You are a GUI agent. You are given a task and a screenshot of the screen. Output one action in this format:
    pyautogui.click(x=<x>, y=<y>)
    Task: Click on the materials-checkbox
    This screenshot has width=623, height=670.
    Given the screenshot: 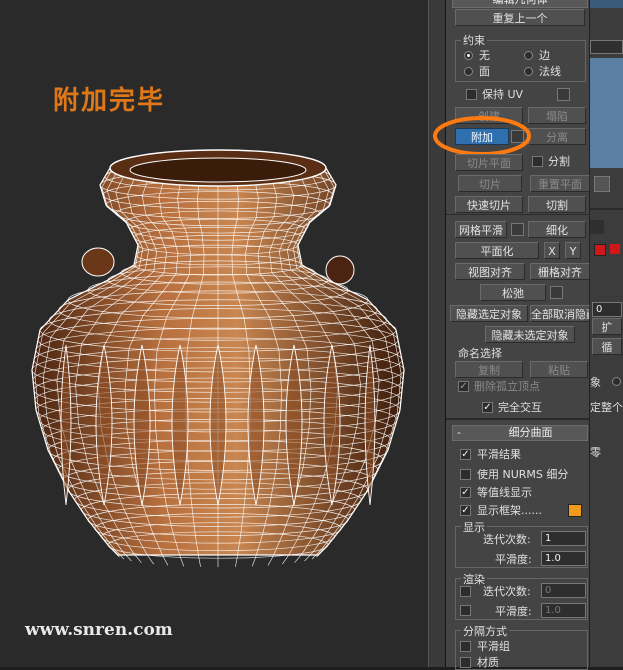 What is the action you would take?
    pyautogui.click(x=465, y=662)
    